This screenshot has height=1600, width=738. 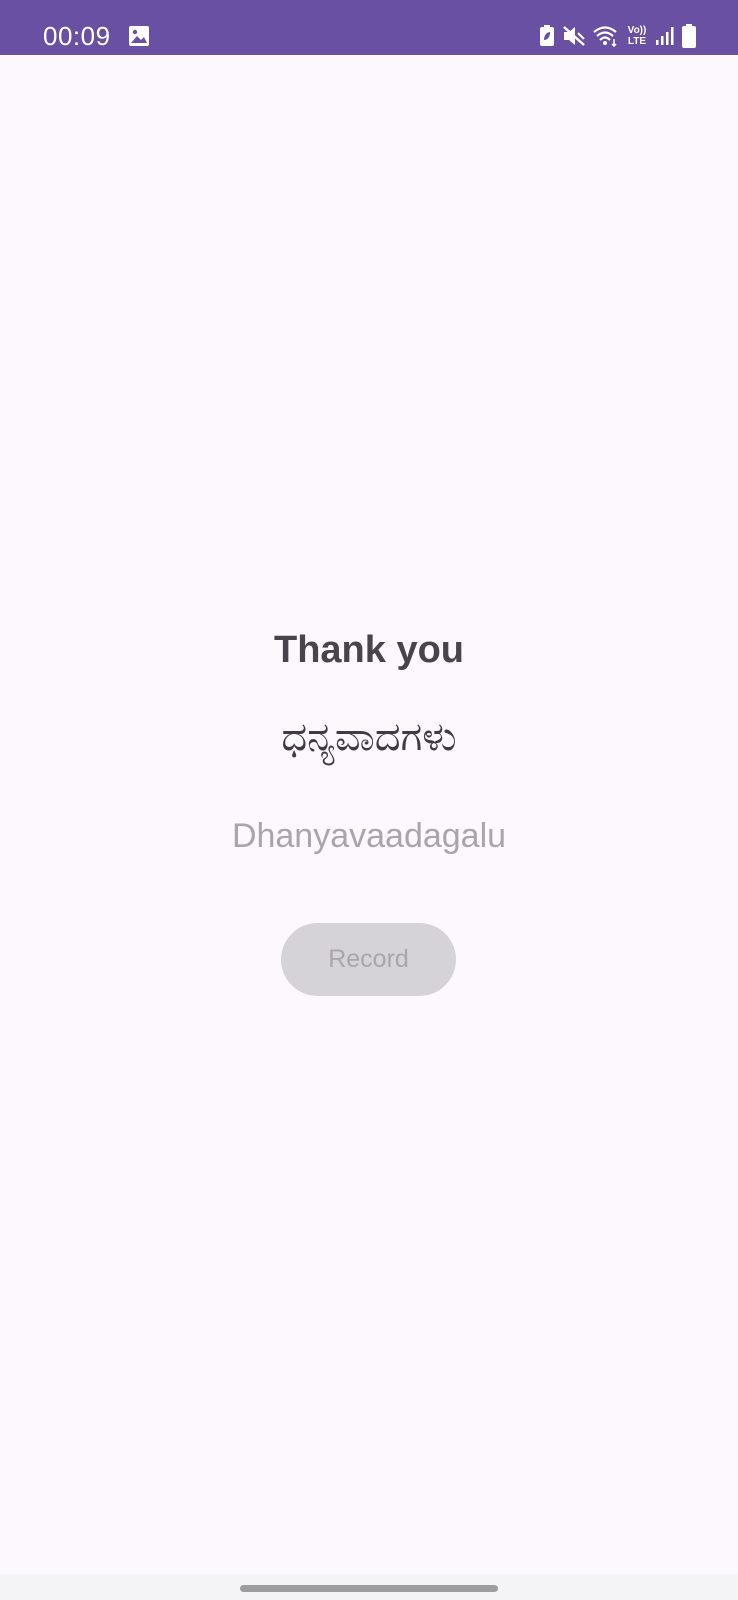 I want to click on navigation-bar, so click(x=369, y=1587).